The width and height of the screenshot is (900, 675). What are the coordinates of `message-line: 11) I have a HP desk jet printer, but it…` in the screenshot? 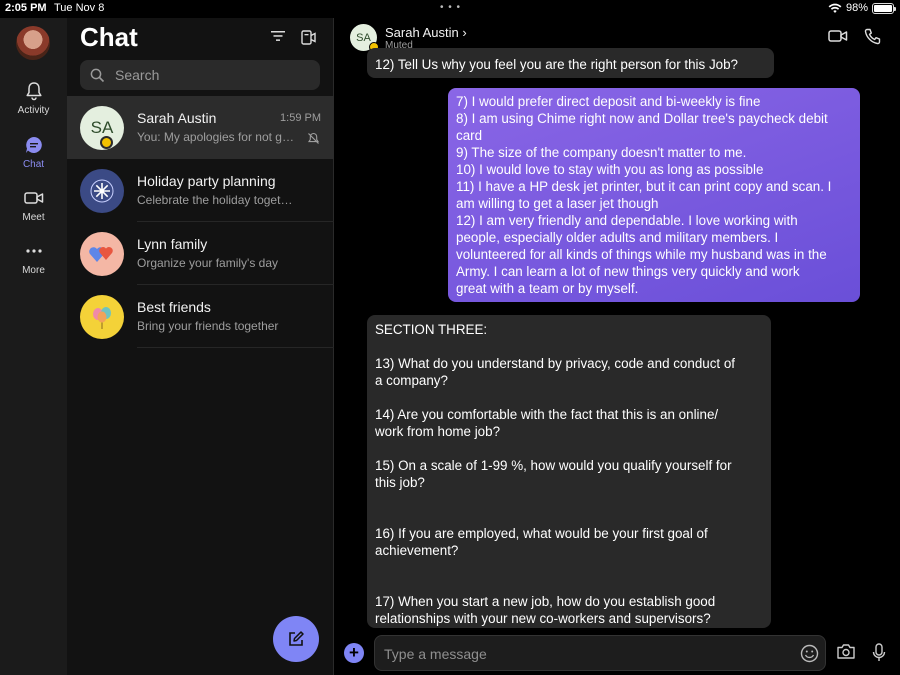 It's located at (644, 186).